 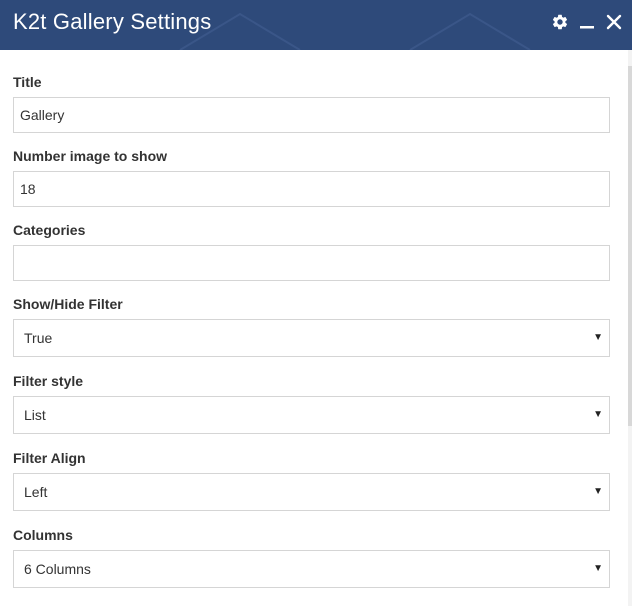 I want to click on window-controls, so click(x=583, y=22).